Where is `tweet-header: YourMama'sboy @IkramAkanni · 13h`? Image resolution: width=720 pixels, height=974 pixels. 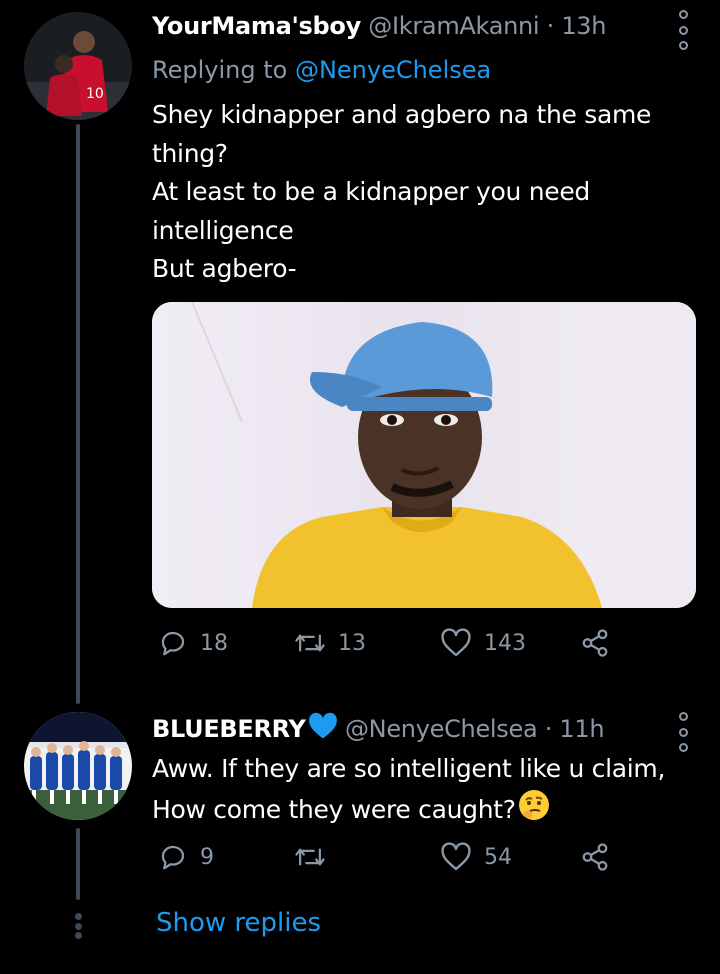
tweet-header: YourMama'sboy @IkramAkanni · 13h is located at coordinates (379, 26).